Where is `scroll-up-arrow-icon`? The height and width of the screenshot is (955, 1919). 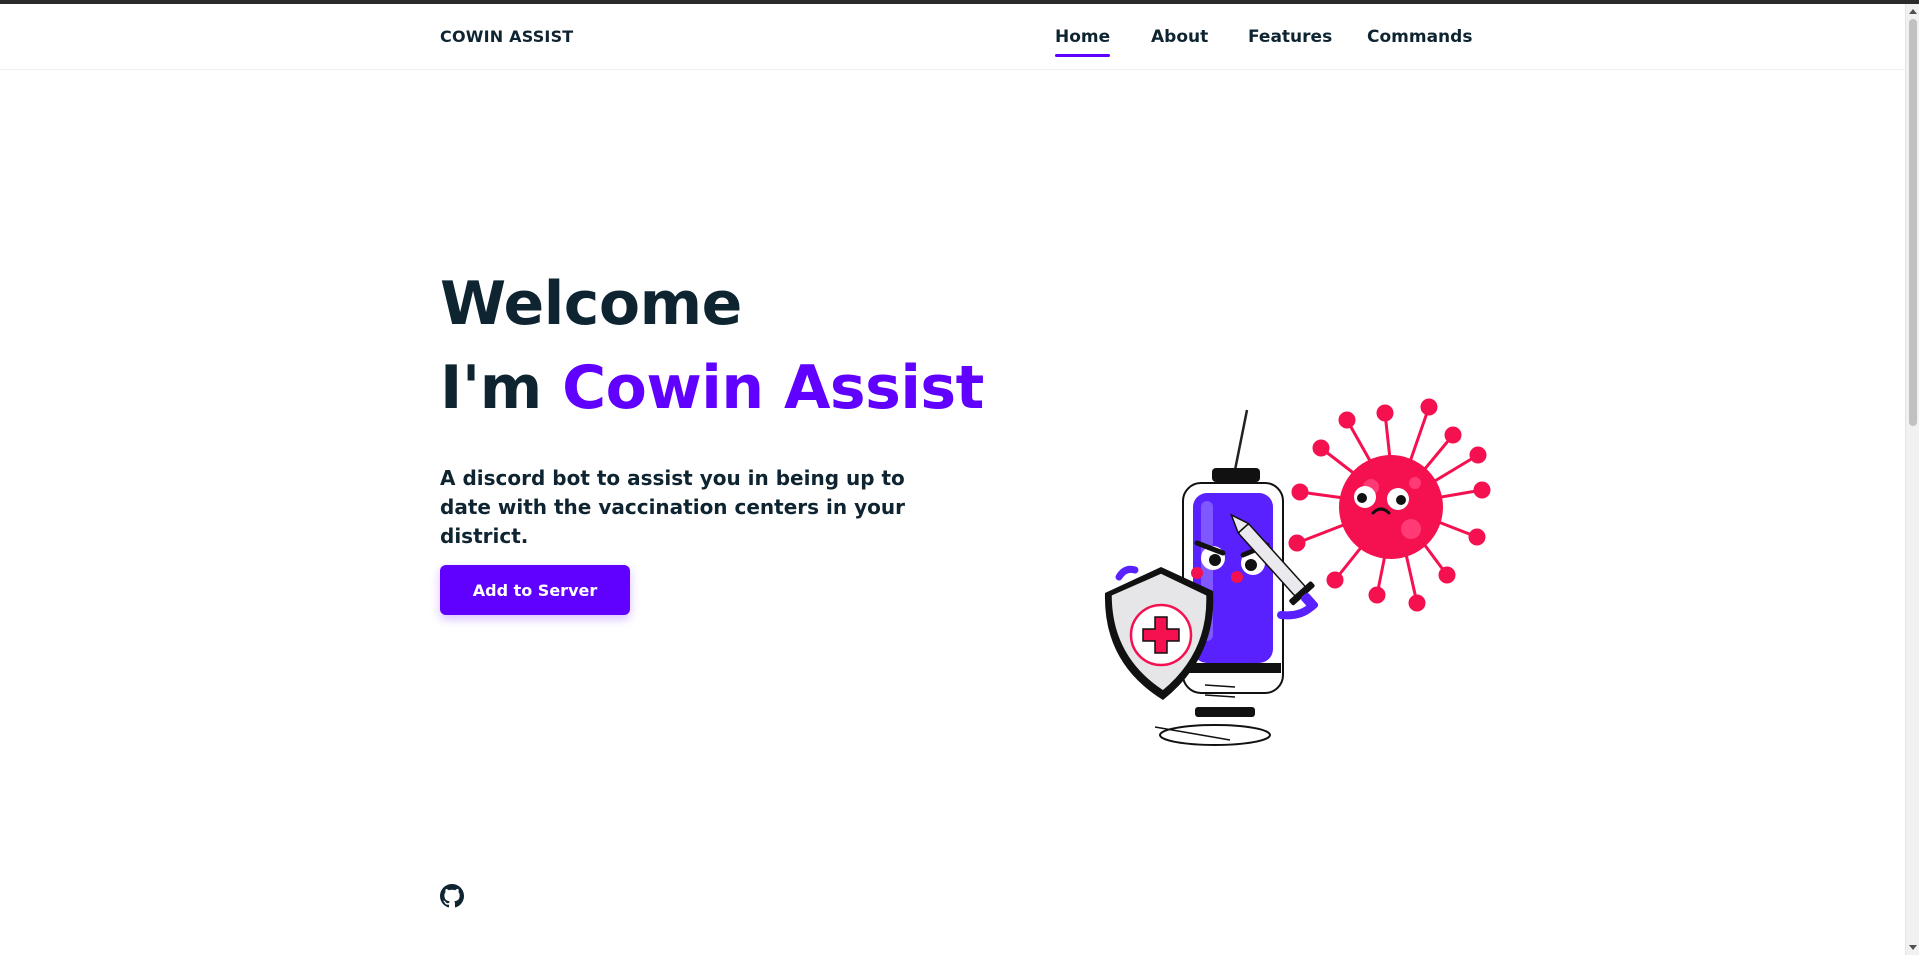
scroll-up-arrow-icon is located at coordinates (1913, 11).